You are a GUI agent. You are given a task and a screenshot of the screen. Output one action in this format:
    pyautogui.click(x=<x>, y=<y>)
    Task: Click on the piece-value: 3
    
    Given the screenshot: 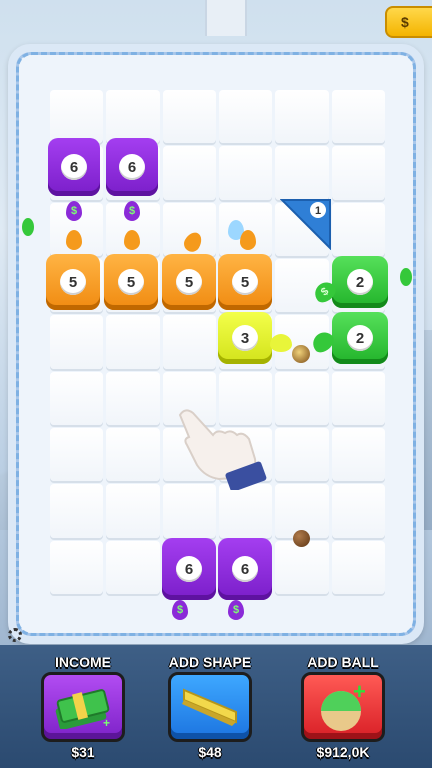 What is the action you would take?
    pyautogui.click(x=245, y=338)
    